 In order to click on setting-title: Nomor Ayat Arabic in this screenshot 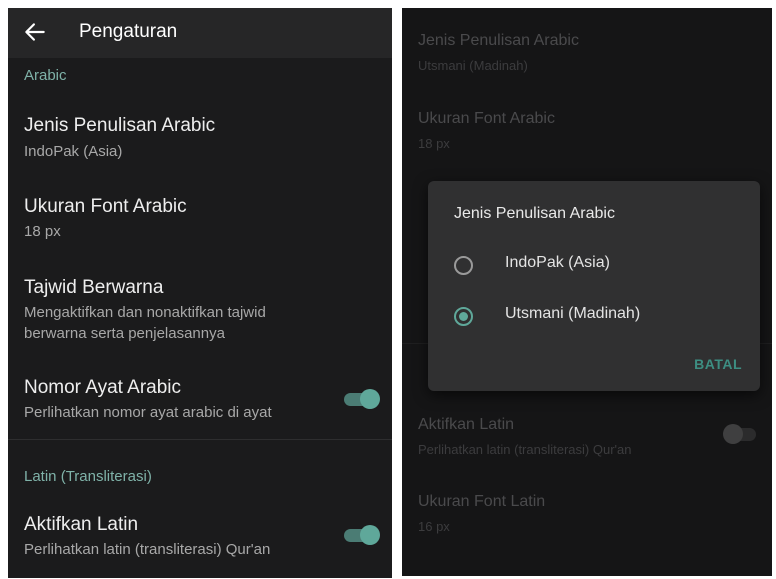, I will do `click(103, 387)`.